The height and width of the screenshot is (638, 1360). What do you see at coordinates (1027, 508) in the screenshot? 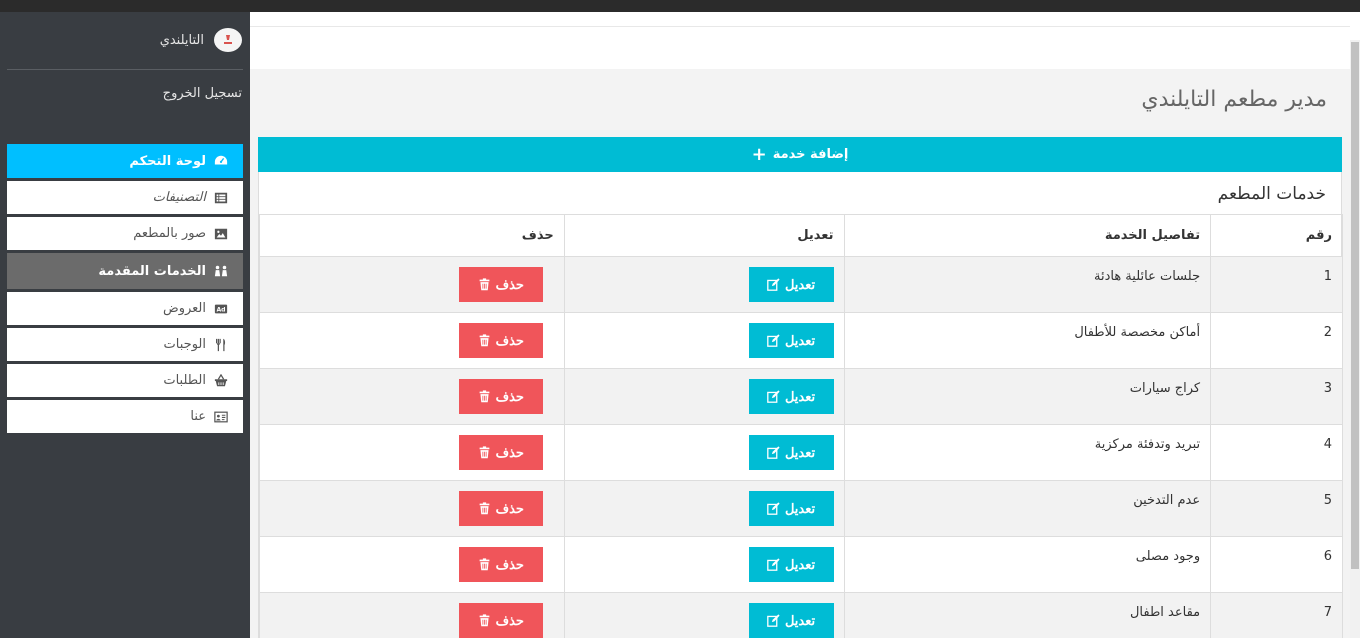
I see `row-detail: عدم التدخين` at bounding box center [1027, 508].